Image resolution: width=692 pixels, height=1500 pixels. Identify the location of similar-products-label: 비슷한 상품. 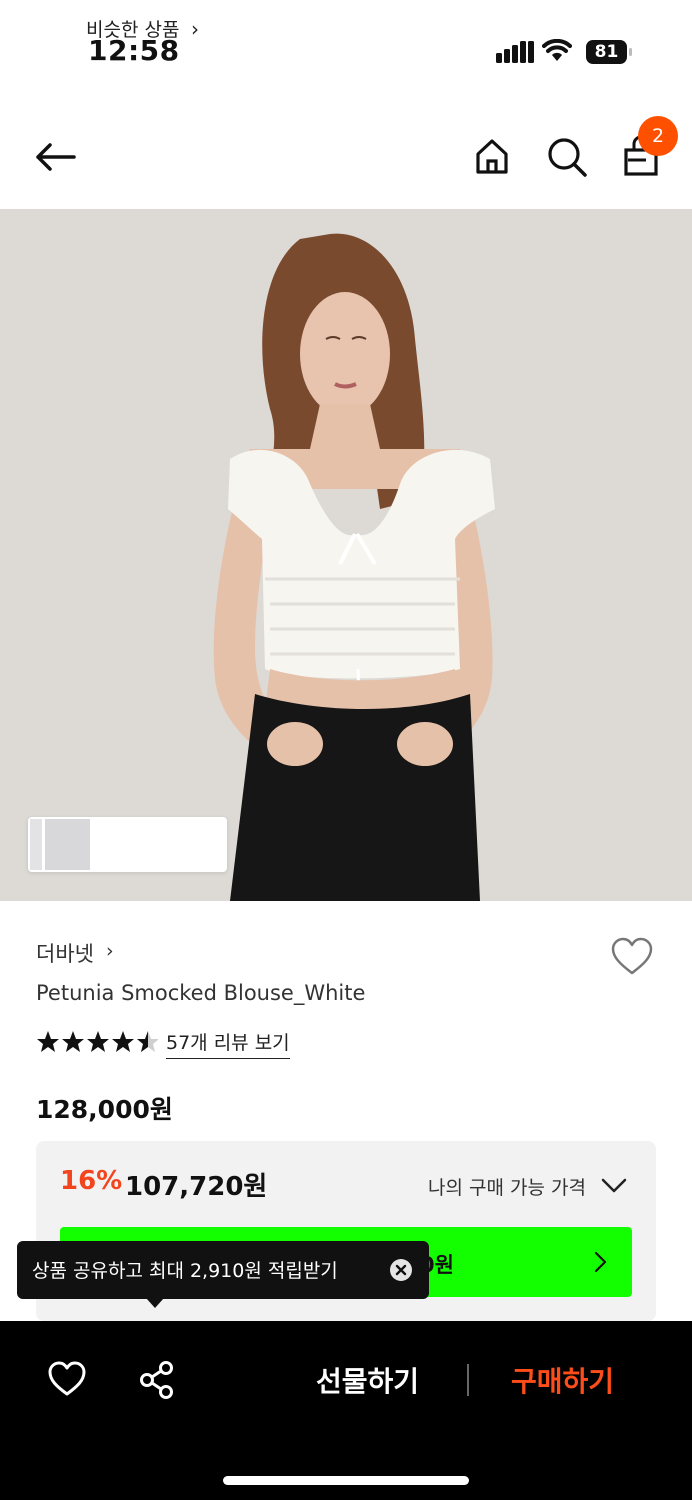
(133, 30).